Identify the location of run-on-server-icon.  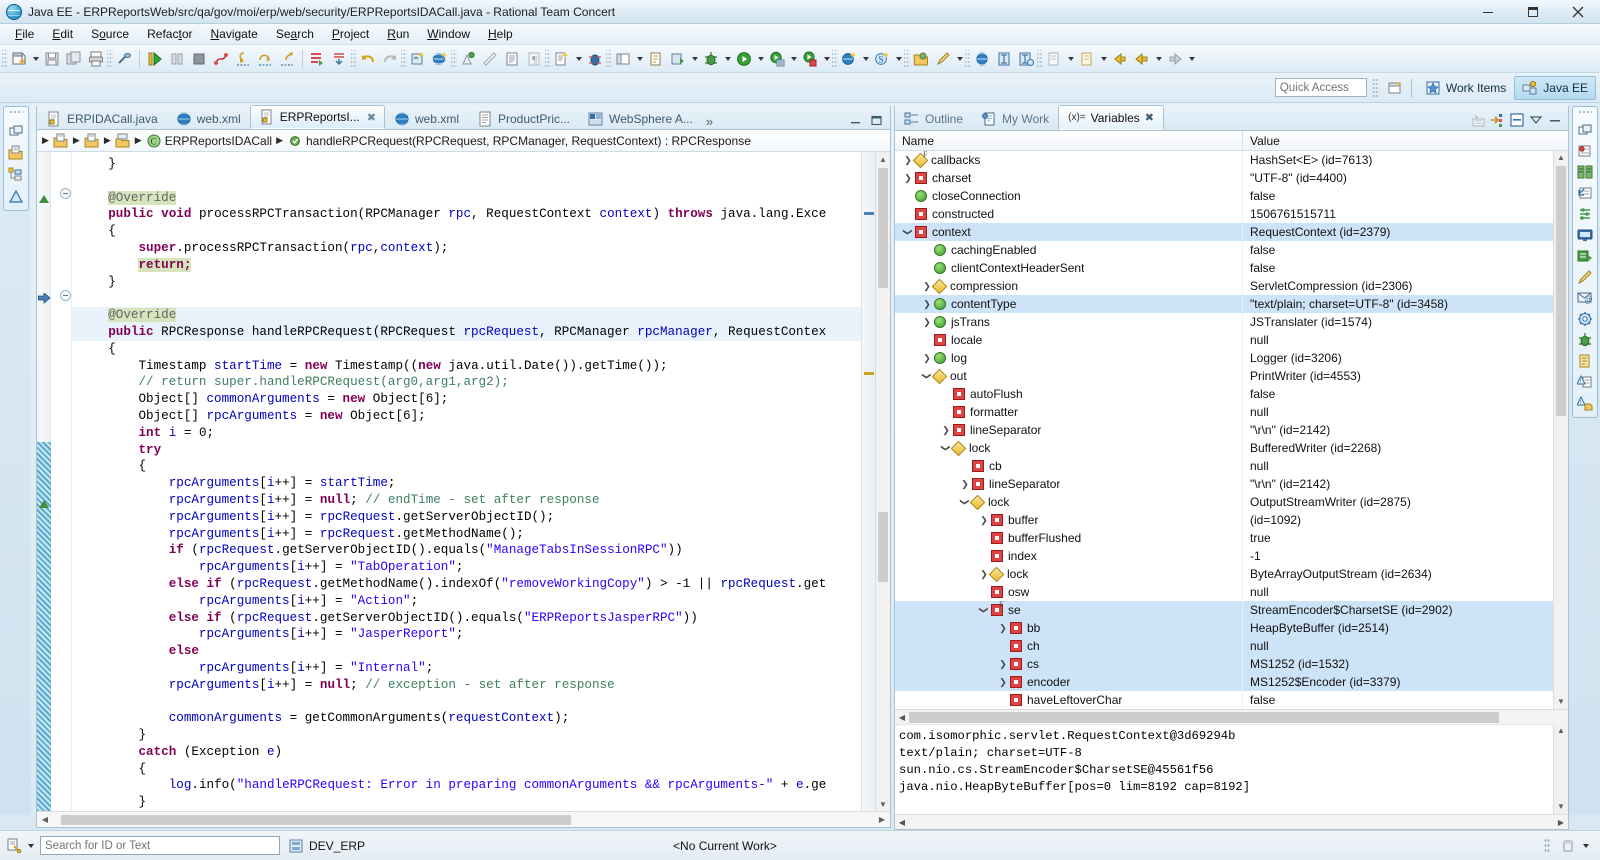
(777, 59).